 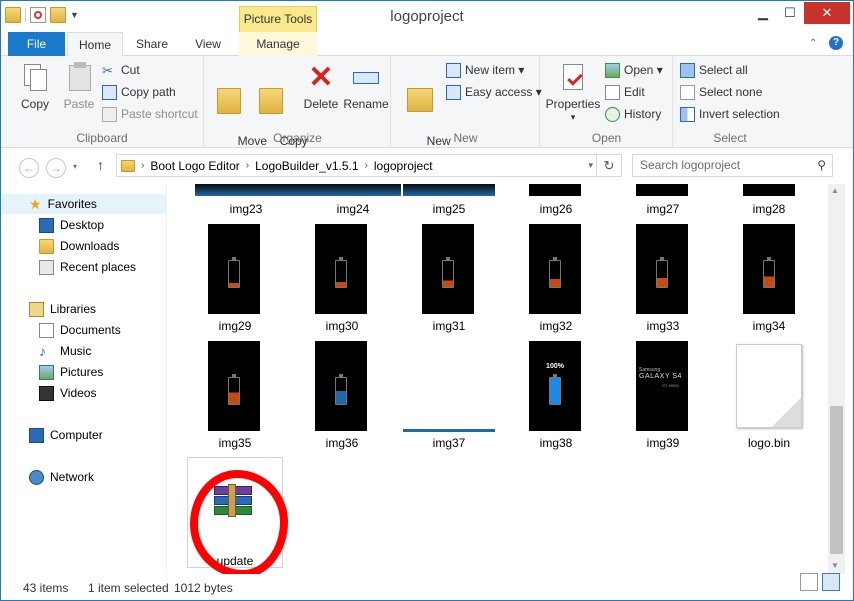 I want to click on open-button: Open ▾, so click(x=634, y=70).